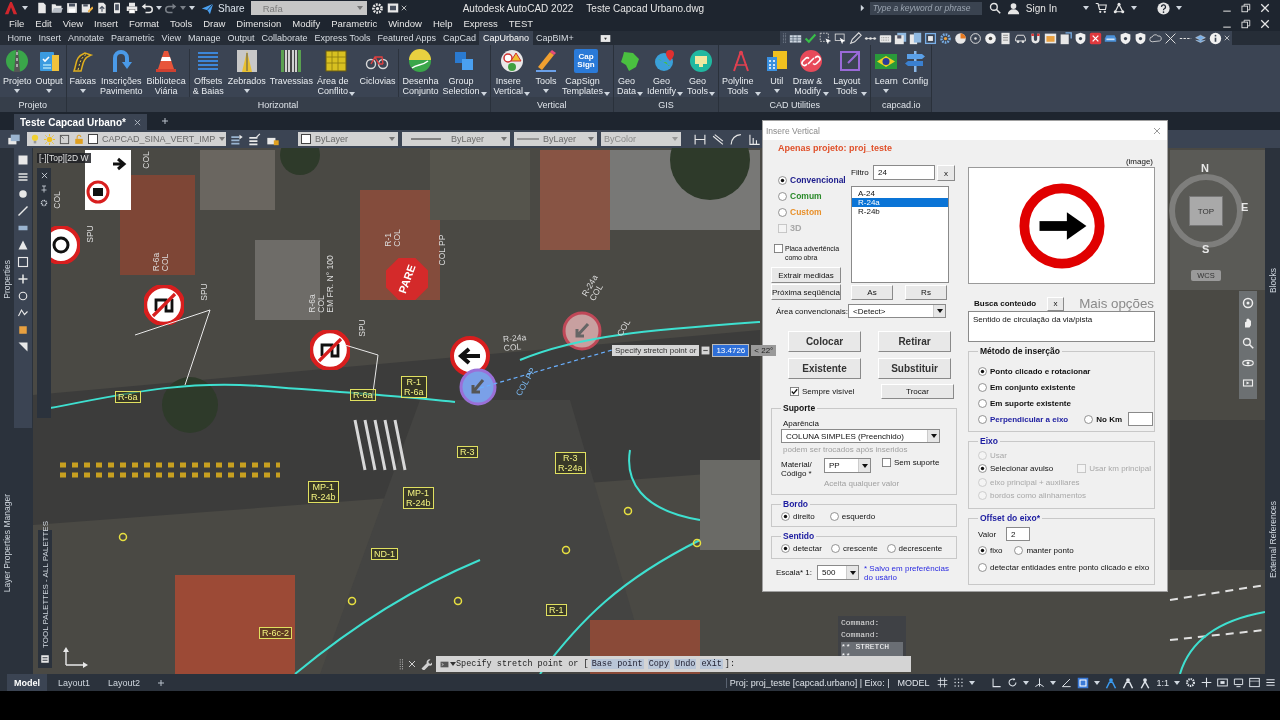  Describe the element at coordinates (914, 341) in the screenshot. I see `action-button: Retirar` at that location.